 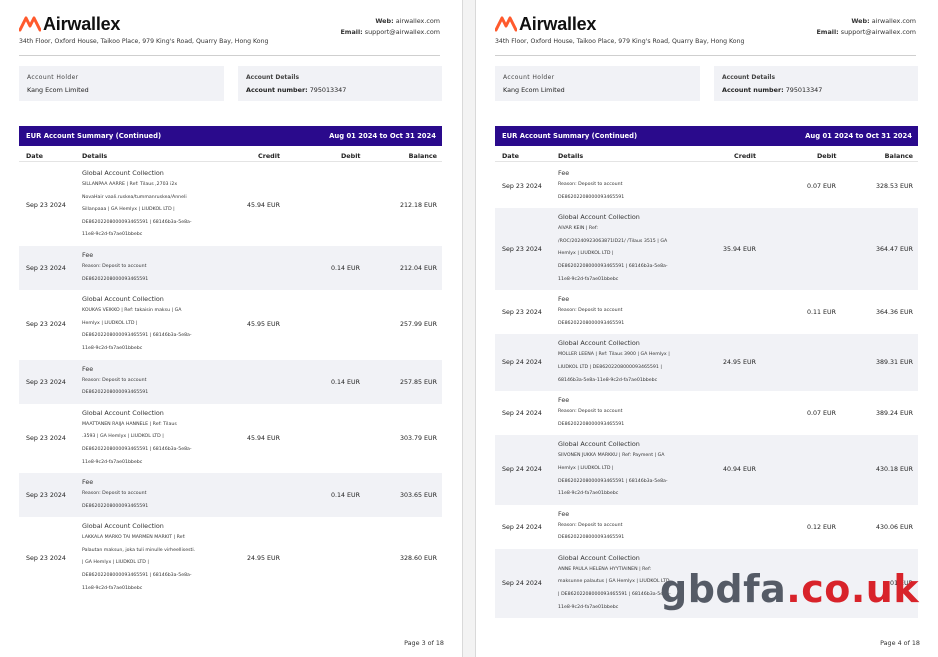 I want to click on transaction-detail-line: LAKKALA MARKO TAI MARMEN MARKIT | Ref:, so click(x=134, y=538).